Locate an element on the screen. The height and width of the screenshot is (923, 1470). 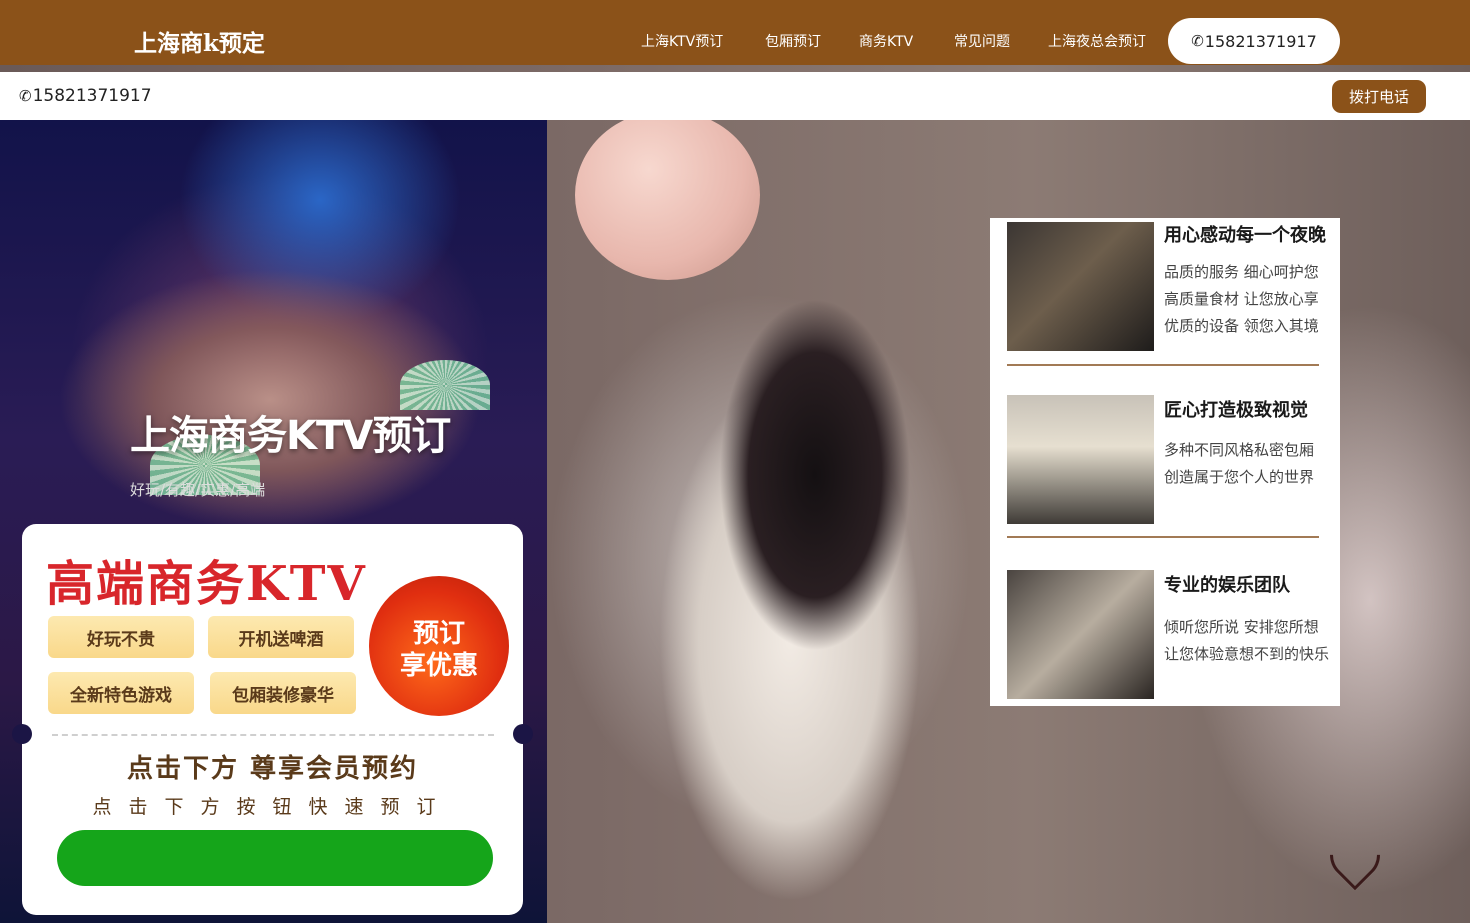
promo-cta-text: 点击下方 尊享会员预约 is located at coordinates (272, 769).